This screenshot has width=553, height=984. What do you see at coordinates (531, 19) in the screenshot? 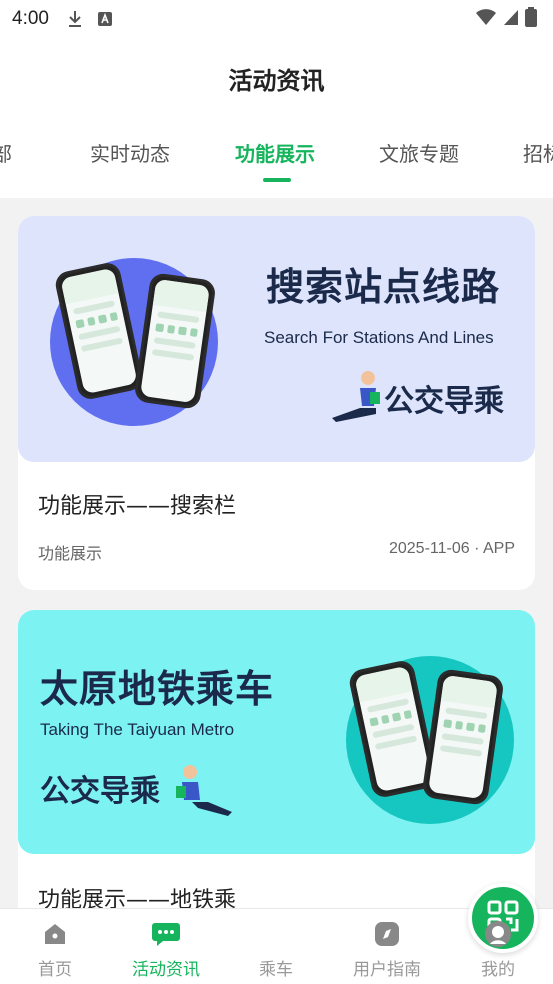
I see `battery-icon` at bounding box center [531, 19].